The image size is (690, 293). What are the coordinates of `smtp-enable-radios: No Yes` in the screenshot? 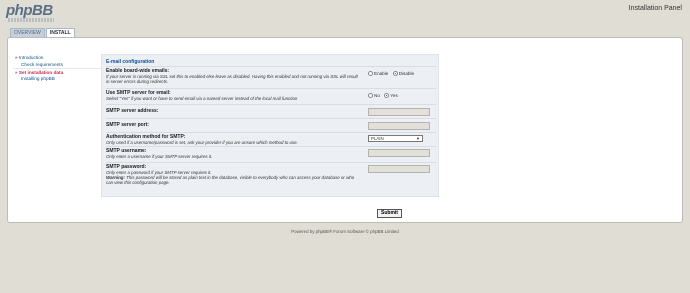 It's located at (384, 96).